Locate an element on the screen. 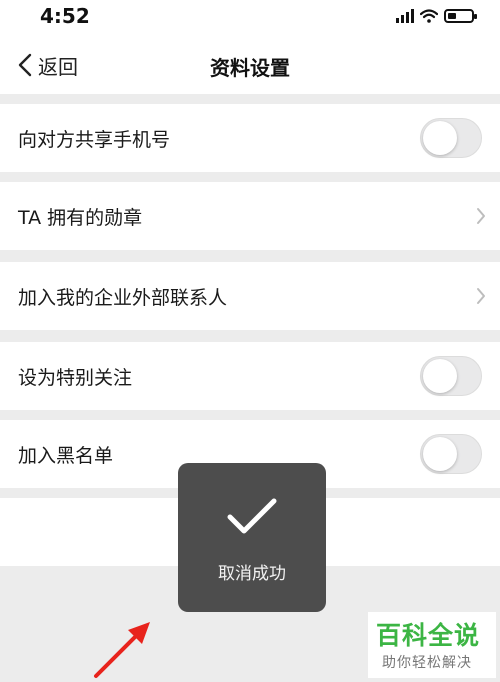 This screenshot has height=682, width=500. toast: 取消成功 is located at coordinates (252, 537).